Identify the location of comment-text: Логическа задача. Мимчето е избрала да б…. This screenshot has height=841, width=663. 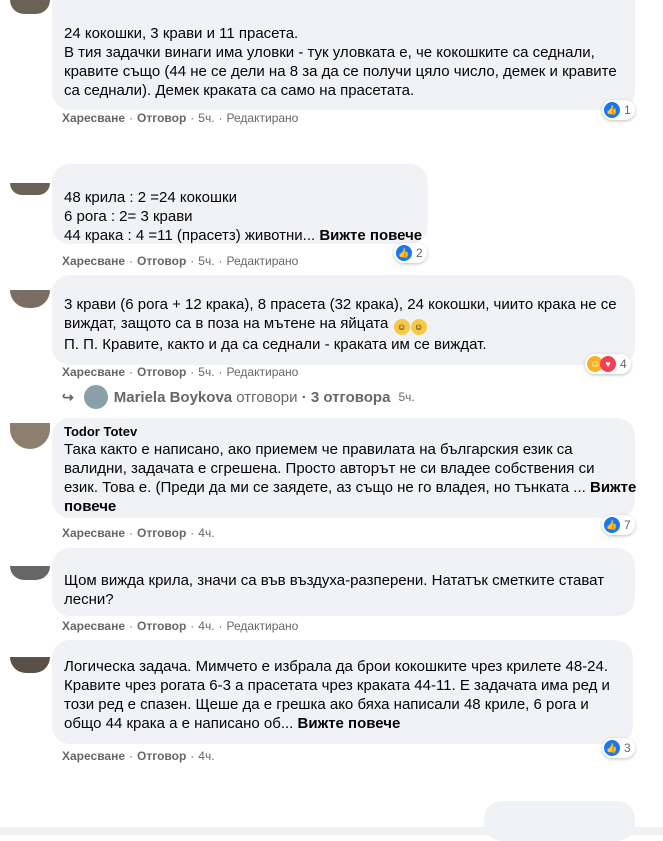
(336, 666).